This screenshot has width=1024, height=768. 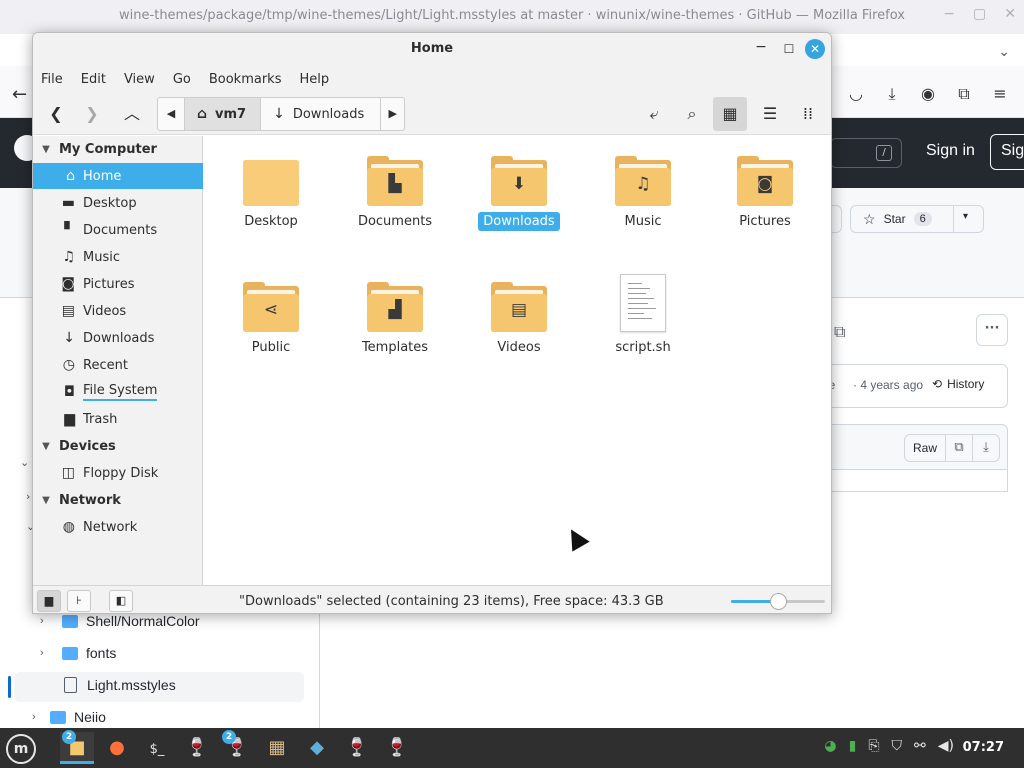 I want to click on copy-path-icon: ⧉, so click(x=839, y=332).